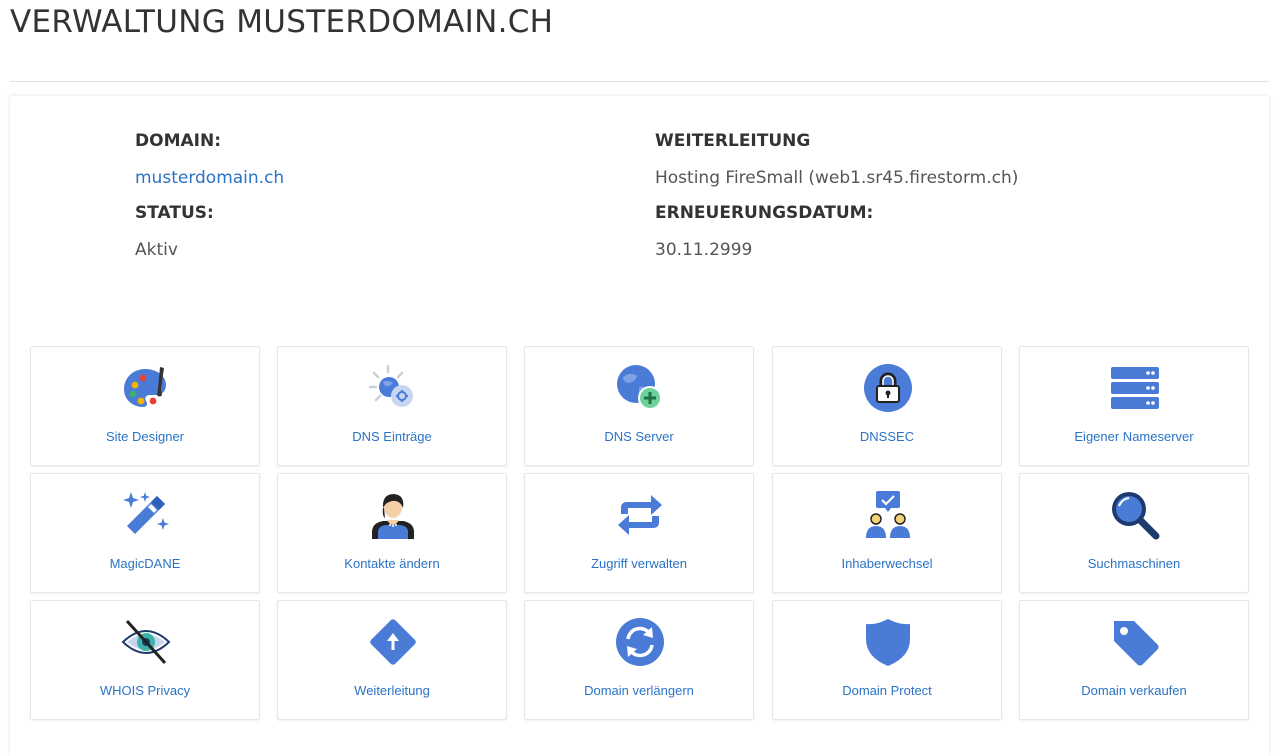  I want to click on tile-label: Eigener Nameserver, so click(1134, 436).